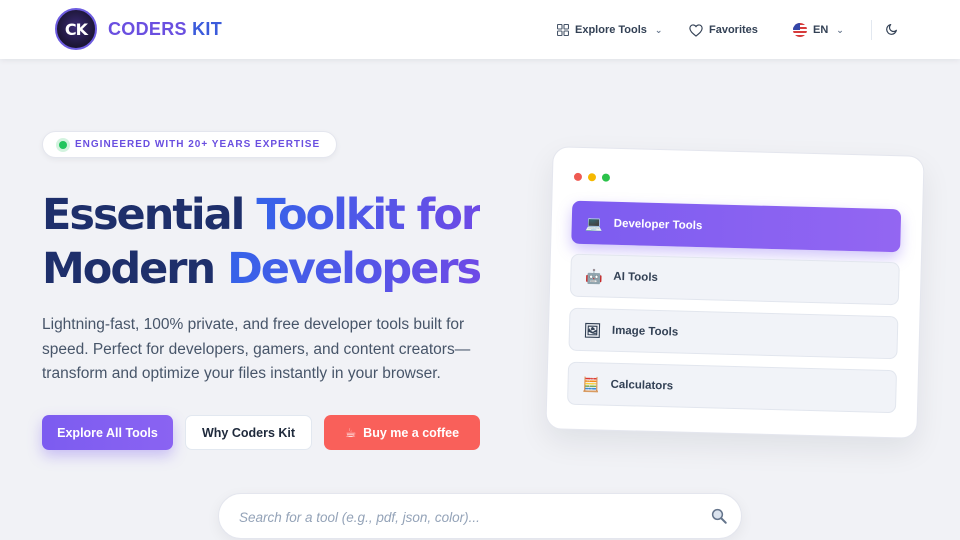  I want to click on explore-all-tools-button: Explore All Tools, so click(107, 432).